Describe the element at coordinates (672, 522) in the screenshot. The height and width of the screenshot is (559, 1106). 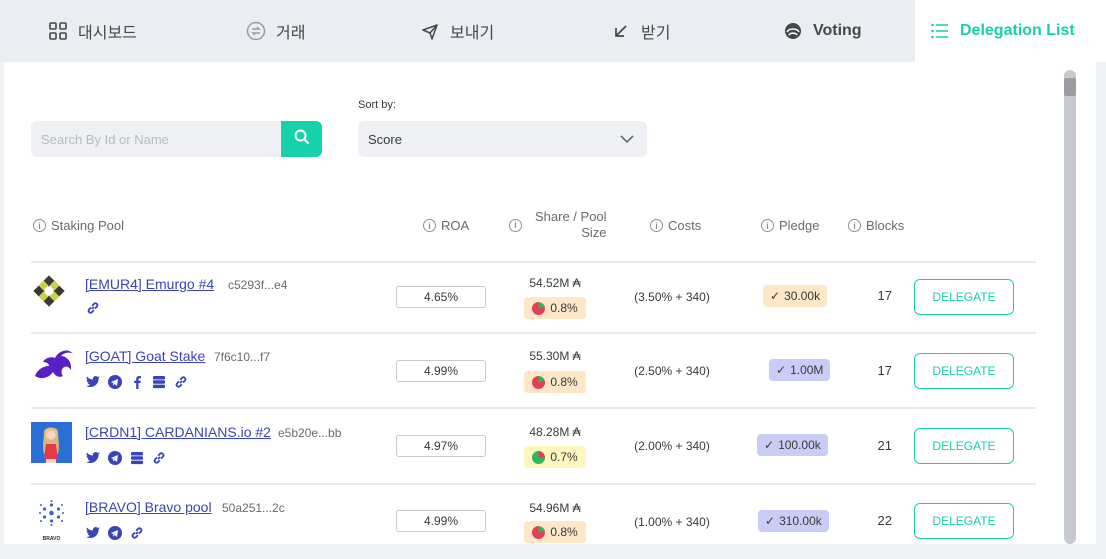
I see `costs-value: (1.00% + 340)` at that location.